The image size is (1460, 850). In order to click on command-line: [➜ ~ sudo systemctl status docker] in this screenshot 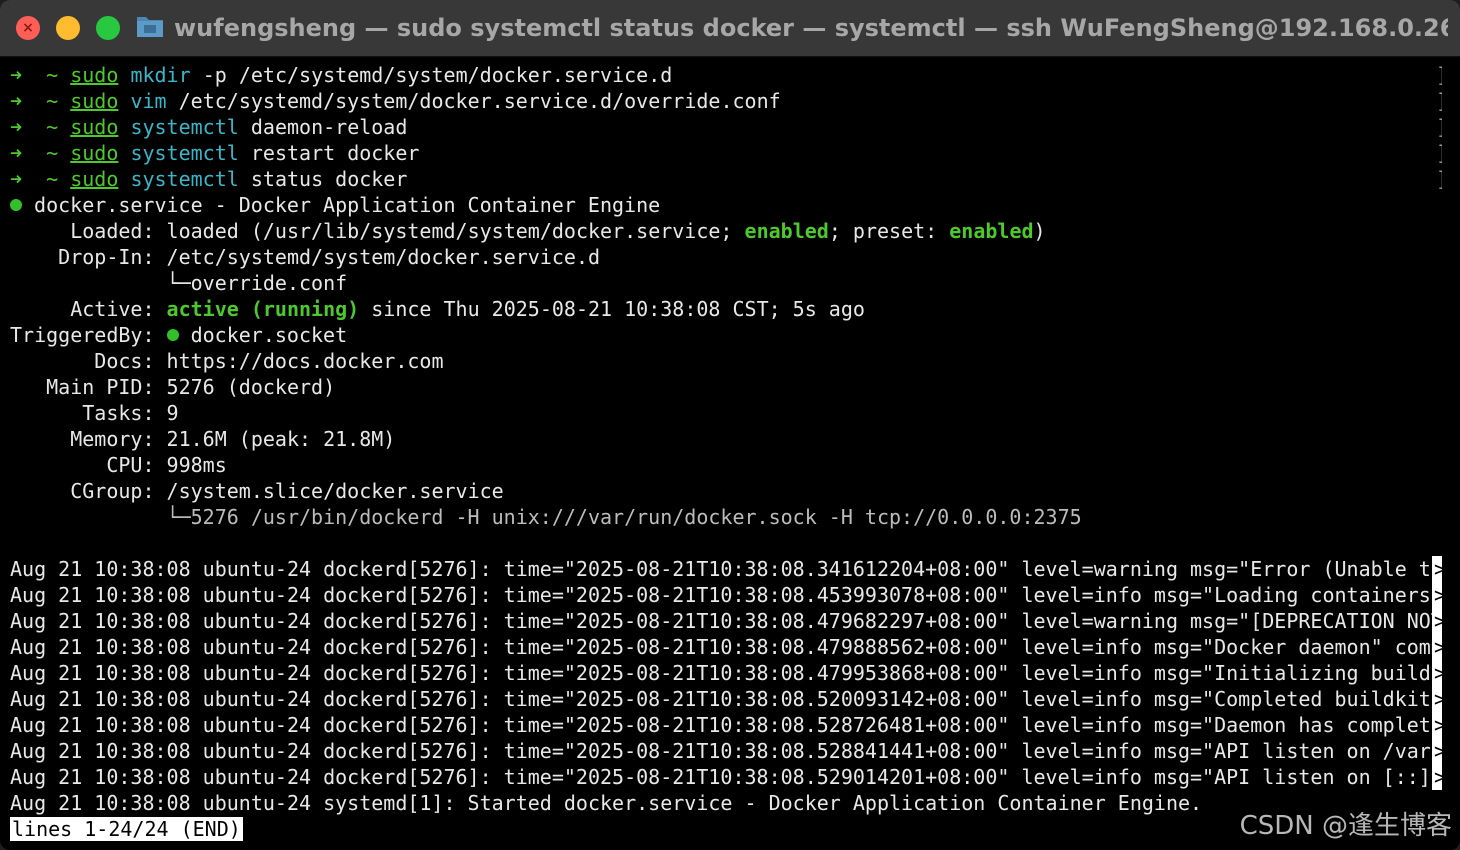, I will do `click(726, 179)`.